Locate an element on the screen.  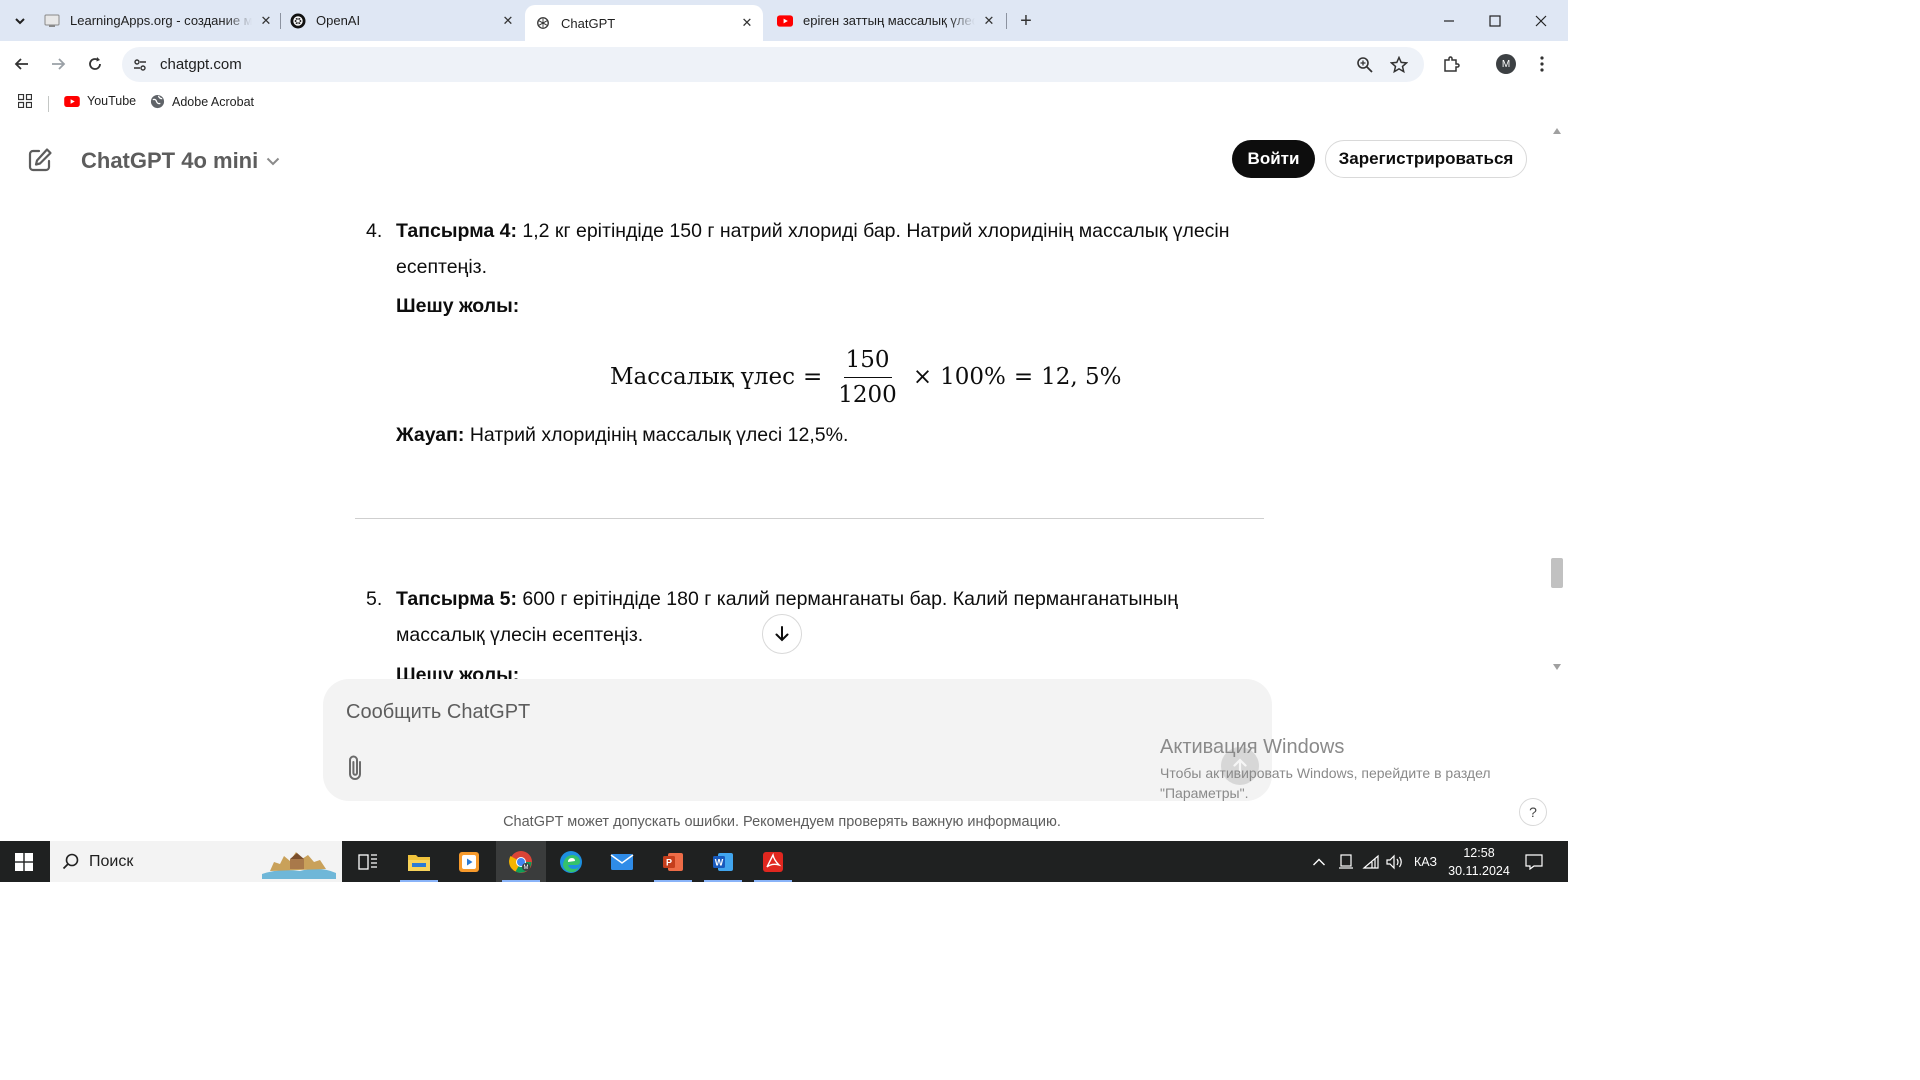
message-input: Сообщить ChatGPT is located at coordinates (438, 712).